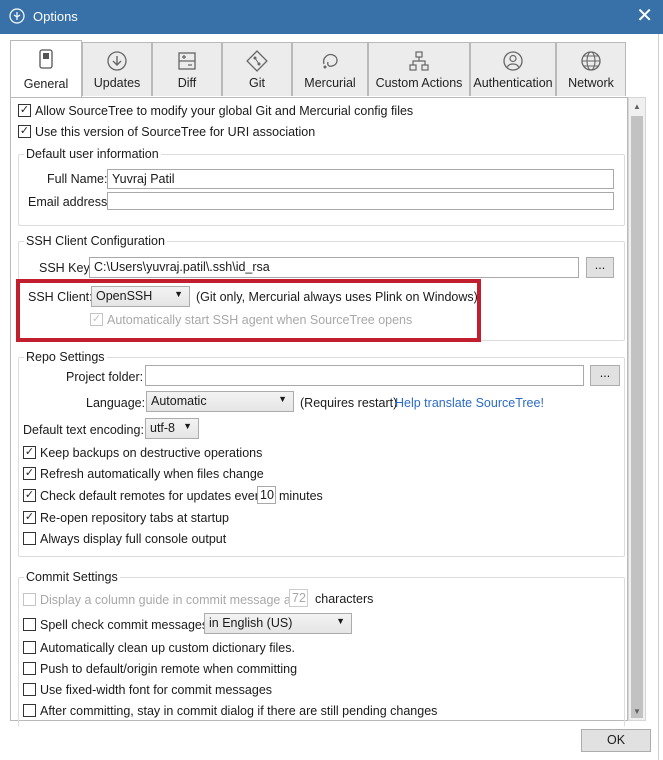 Image resolution: width=663 pixels, height=760 pixels. I want to click on tab-mercurial: Mercurial, so click(330, 69).